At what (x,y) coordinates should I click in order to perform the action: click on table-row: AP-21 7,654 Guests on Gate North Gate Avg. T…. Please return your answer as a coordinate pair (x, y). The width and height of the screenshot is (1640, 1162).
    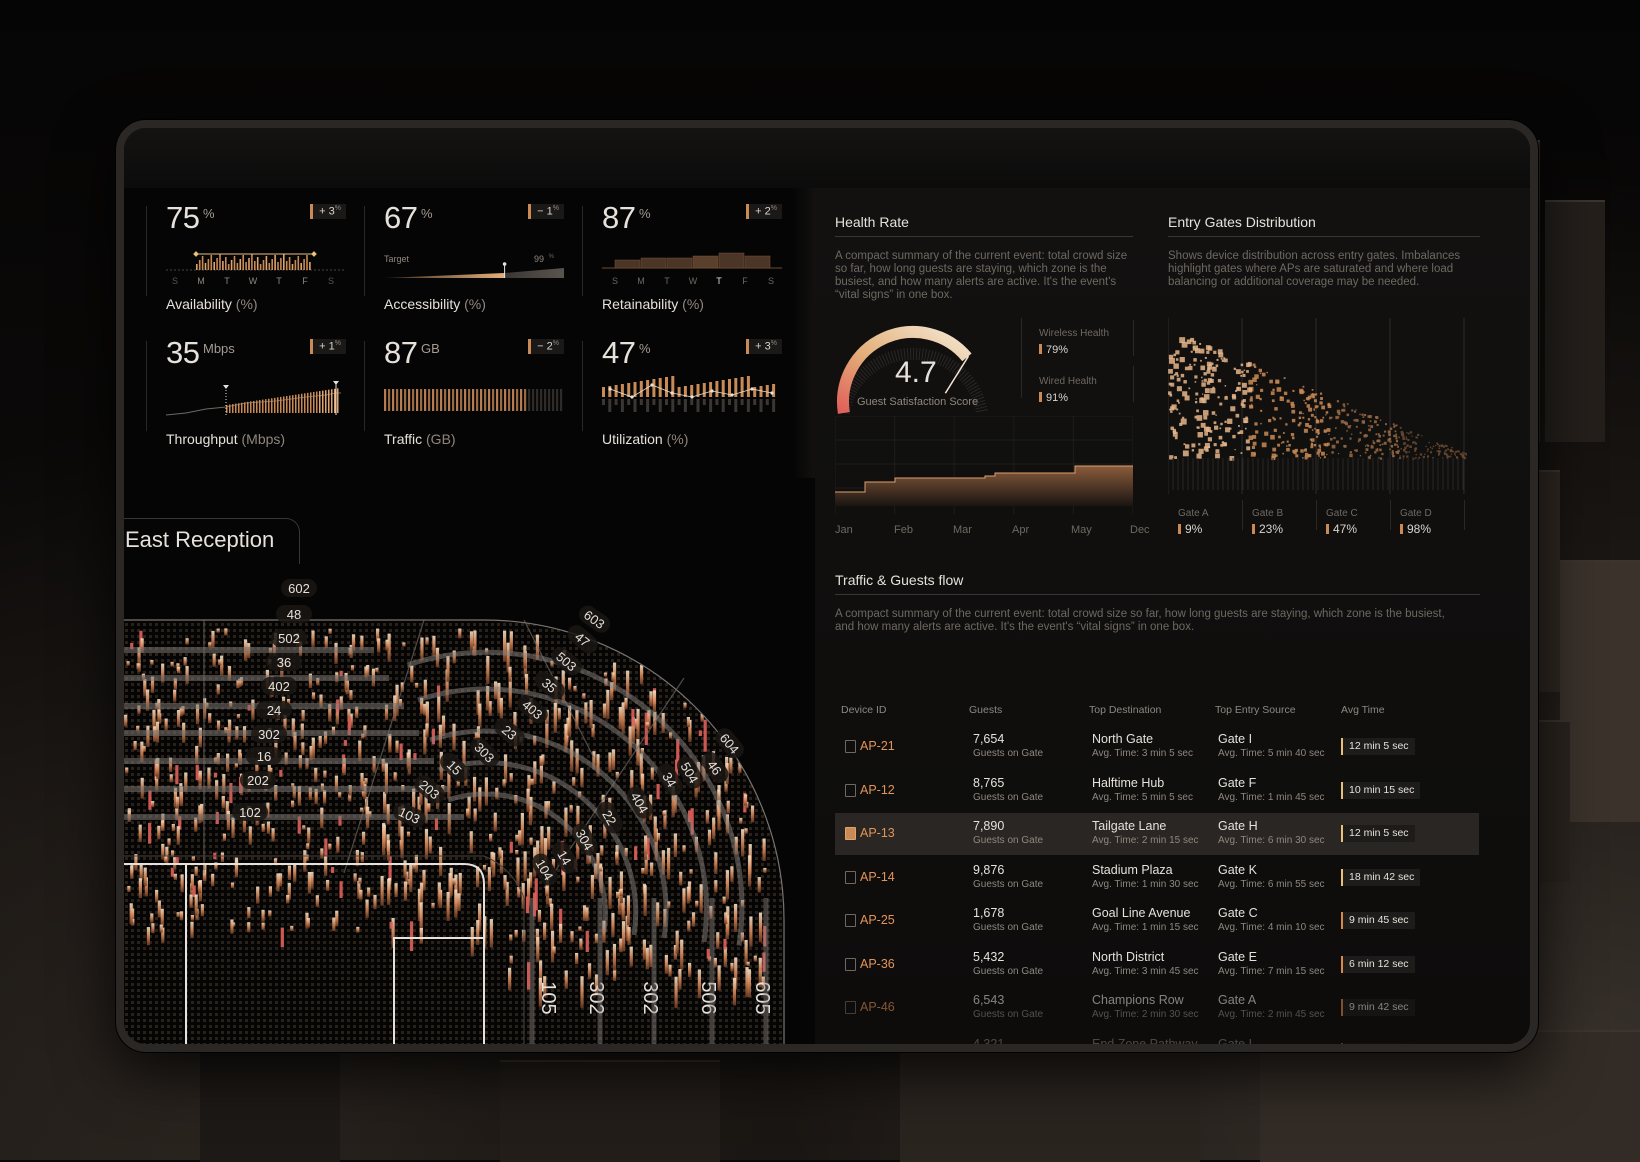
    Looking at the image, I should click on (1157, 747).